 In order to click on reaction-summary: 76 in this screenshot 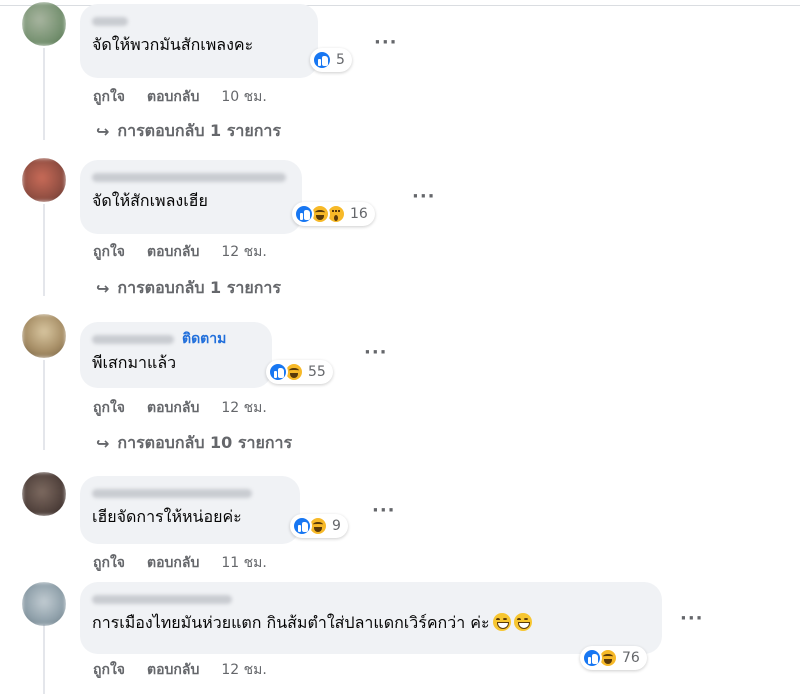, I will do `click(613, 658)`.